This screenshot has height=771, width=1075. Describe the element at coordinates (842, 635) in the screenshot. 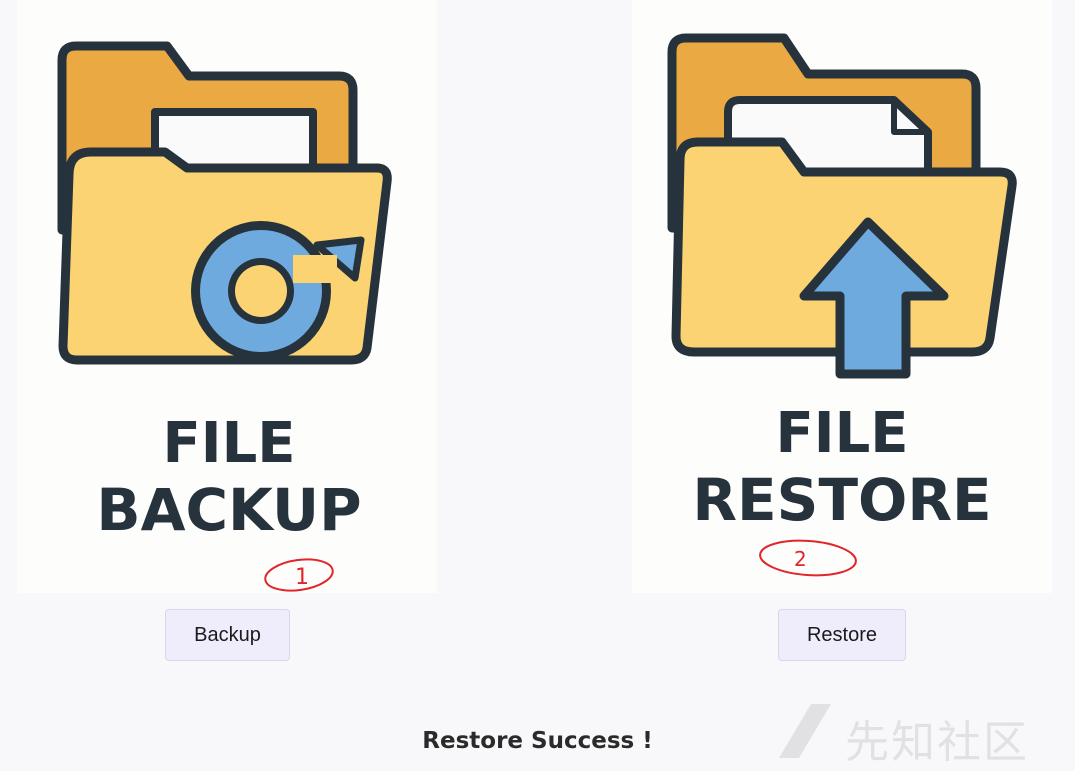

I see `restore-button: Restore` at that location.